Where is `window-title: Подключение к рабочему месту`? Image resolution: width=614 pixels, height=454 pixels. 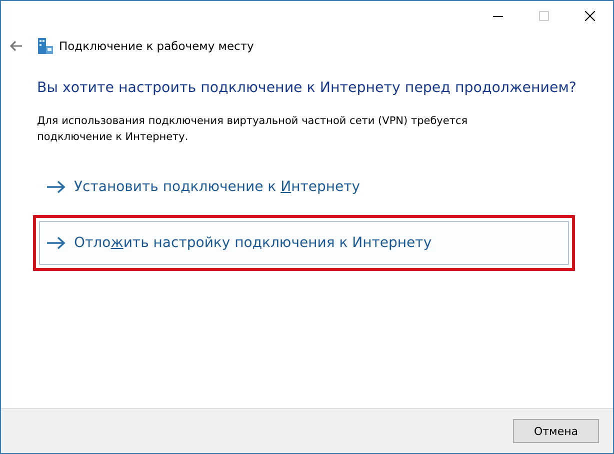
window-title: Подключение к рабочему месту is located at coordinates (156, 46).